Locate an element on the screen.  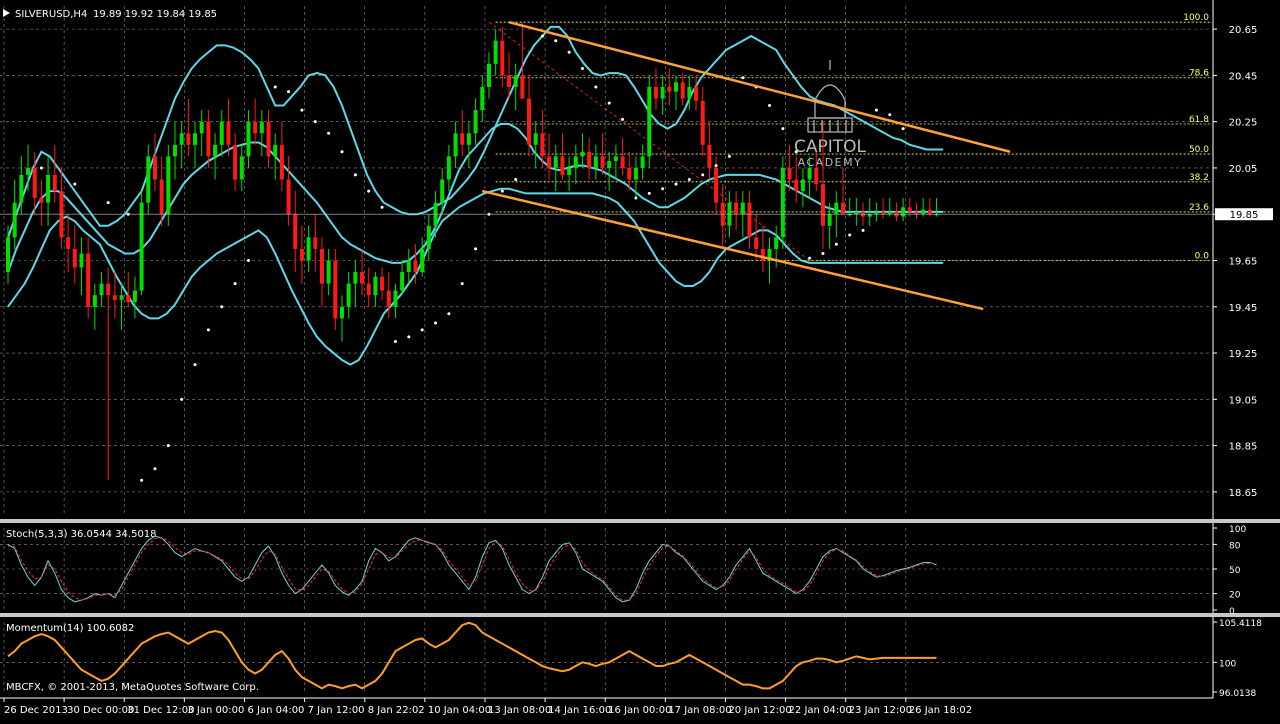
price-tick-label: 19.45 is located at coordinates (1243, 308).